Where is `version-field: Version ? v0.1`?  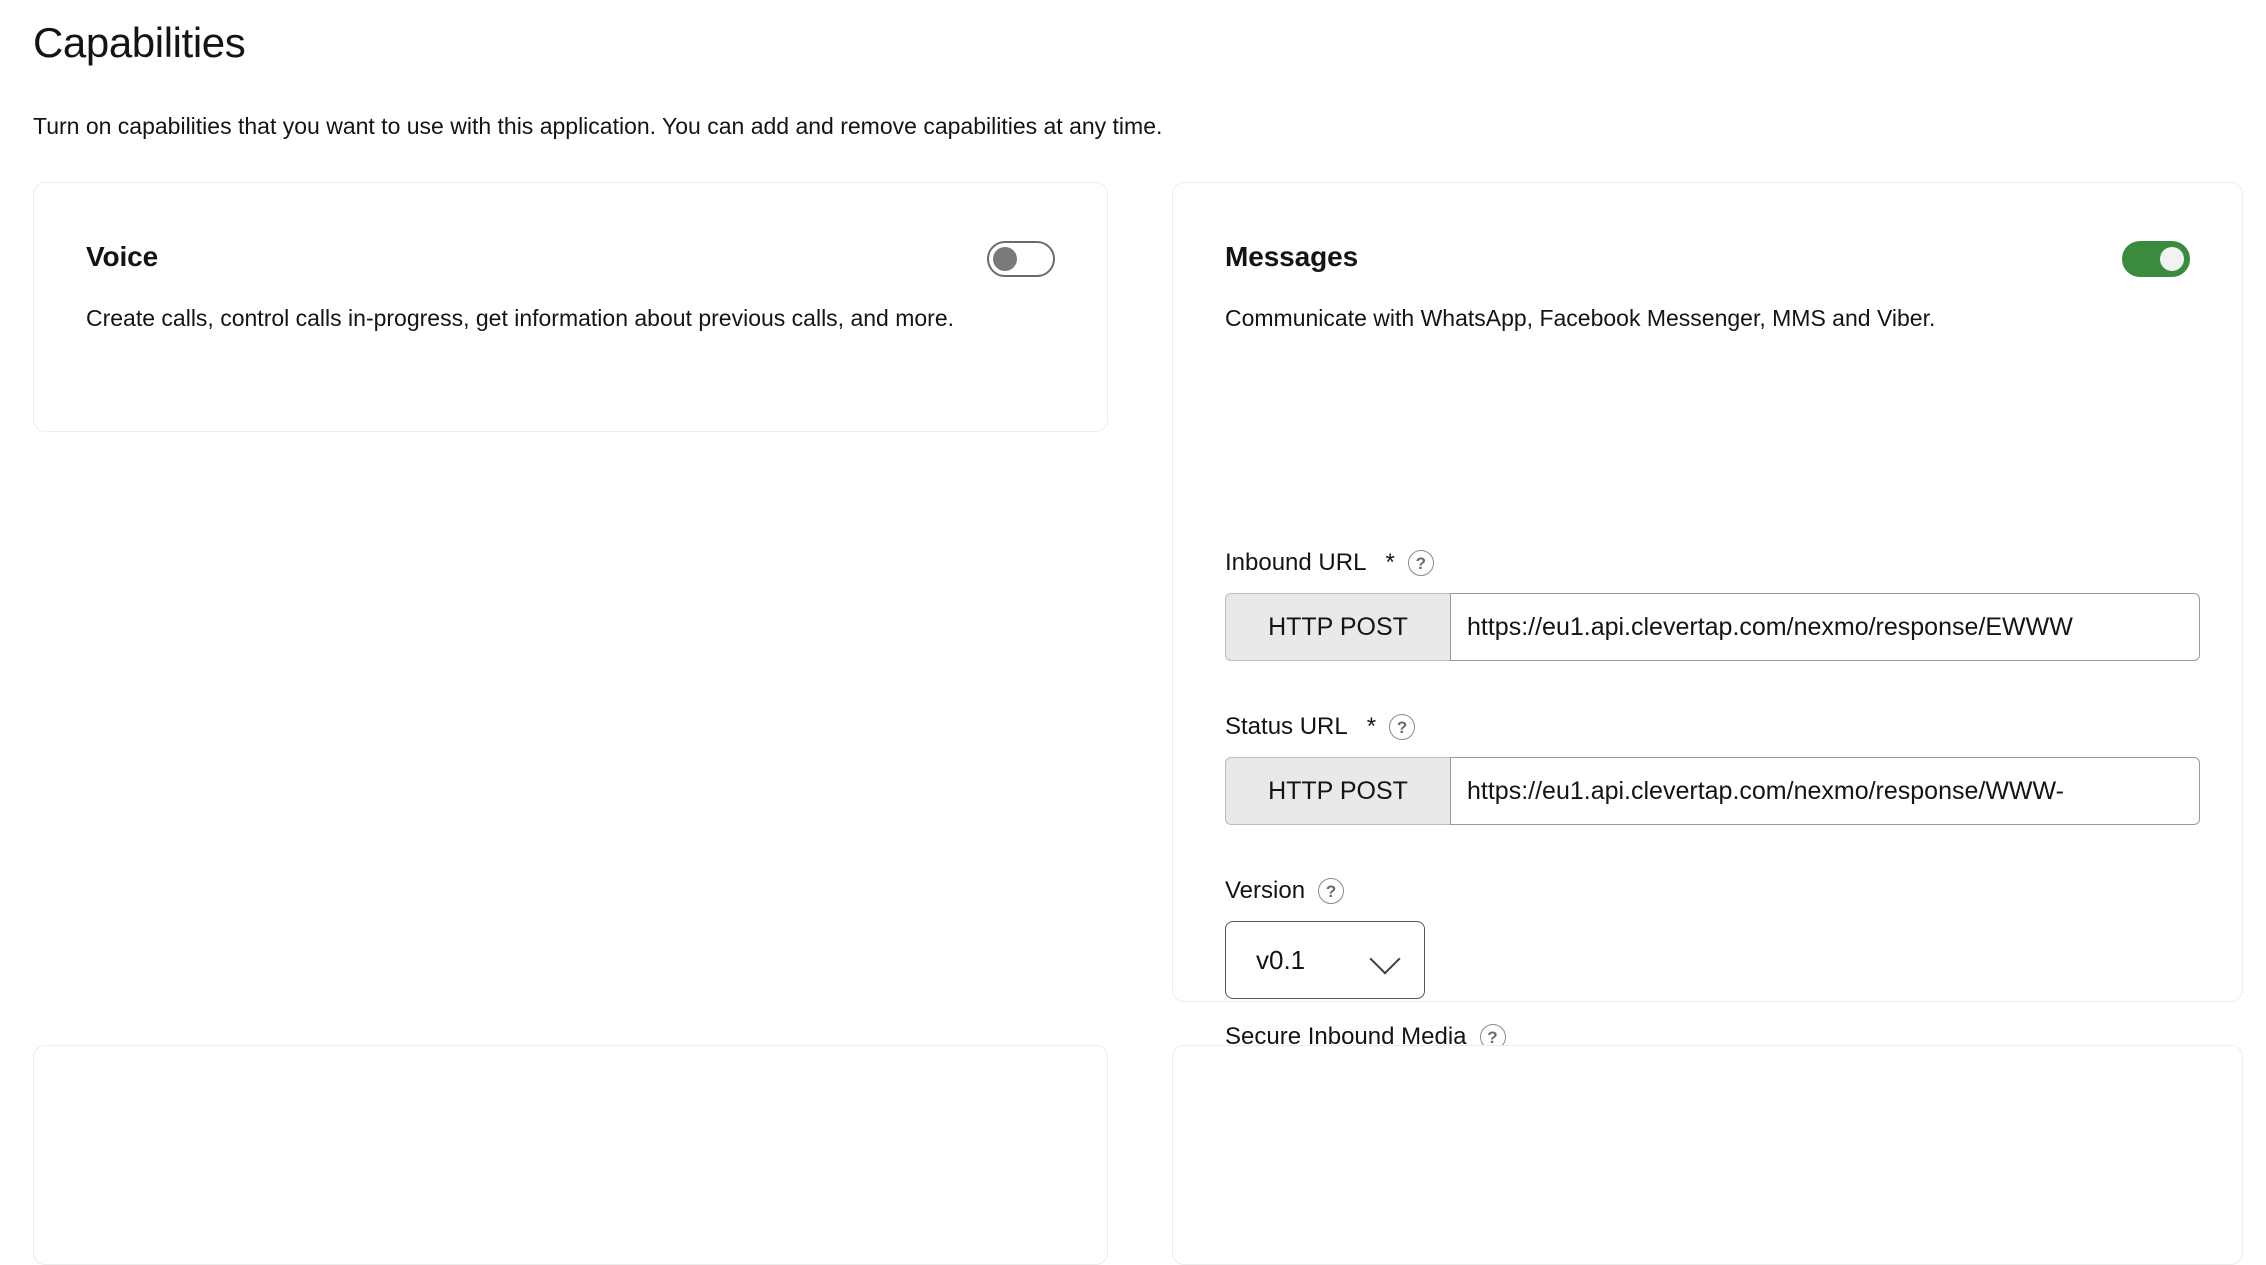 version-field: Version ? v0.1 is located at coordinates (1325, 937).